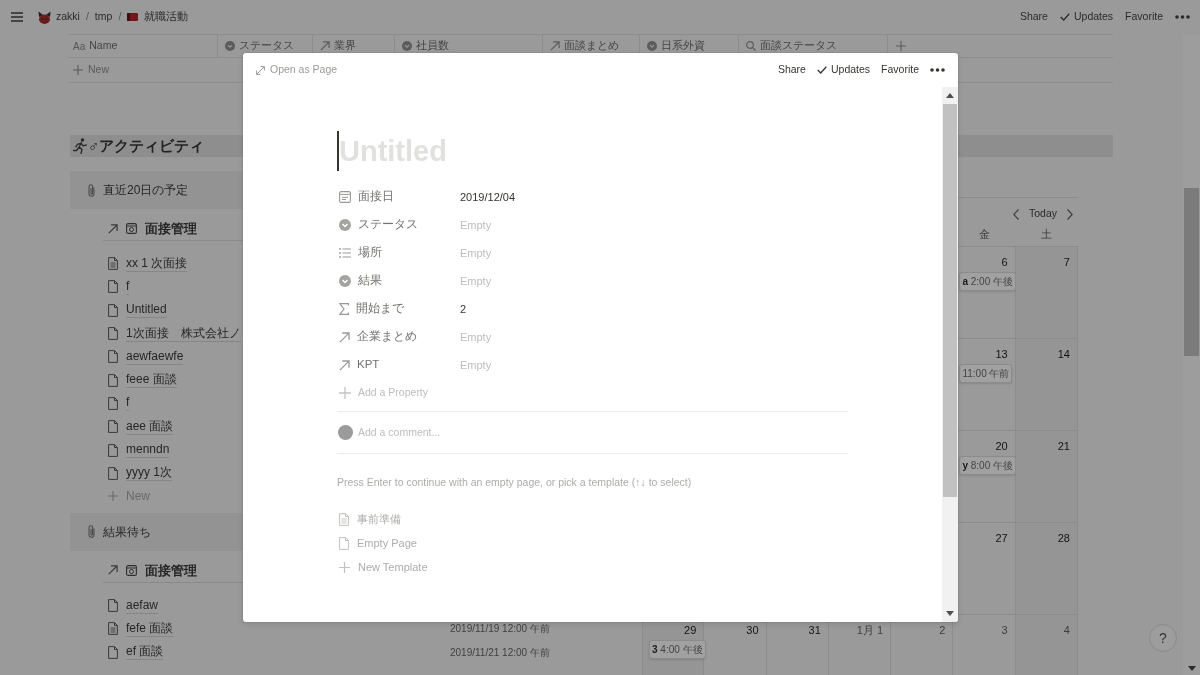 This screenshot has height=675, width=1200. Describe the element at coordinates (1063, 446) in the screenshot. I see `day-number: 21` at that location.